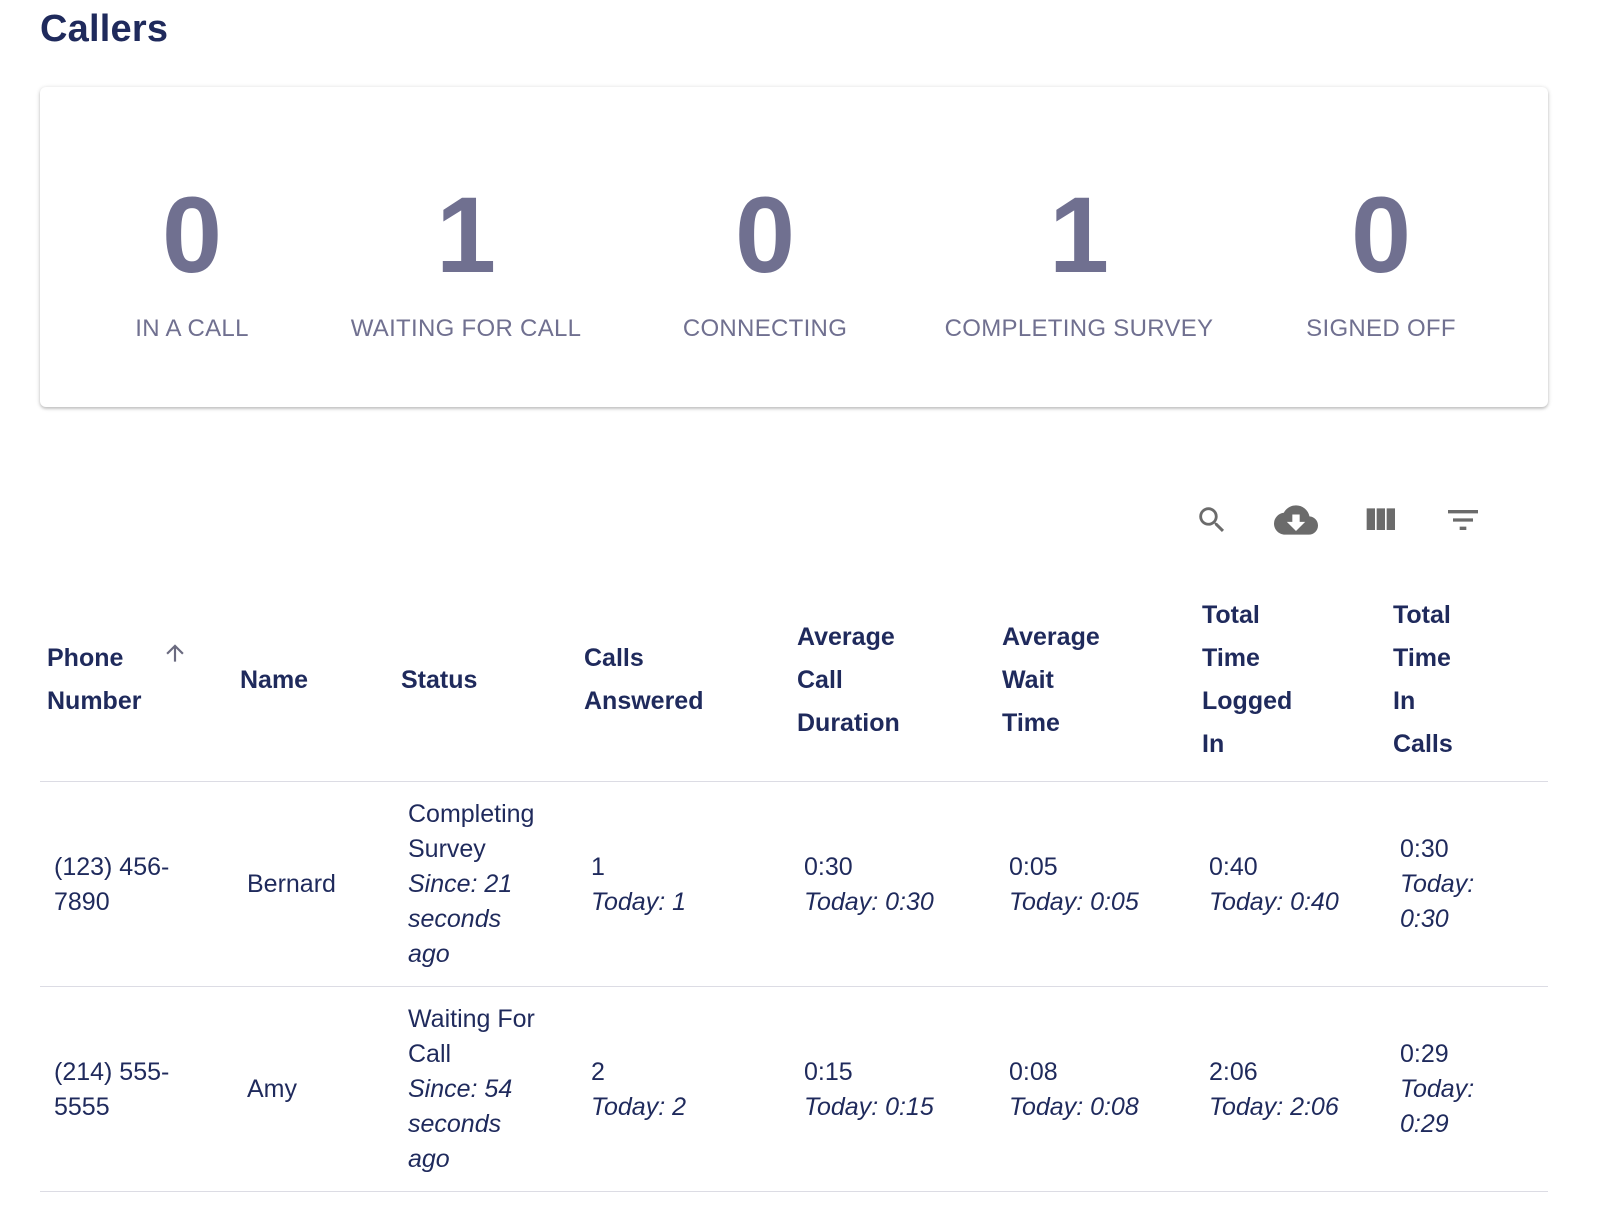  Describe the element at coordinates (317, 1089) in the screenshot. I see `cell-name: Amy` at that location.